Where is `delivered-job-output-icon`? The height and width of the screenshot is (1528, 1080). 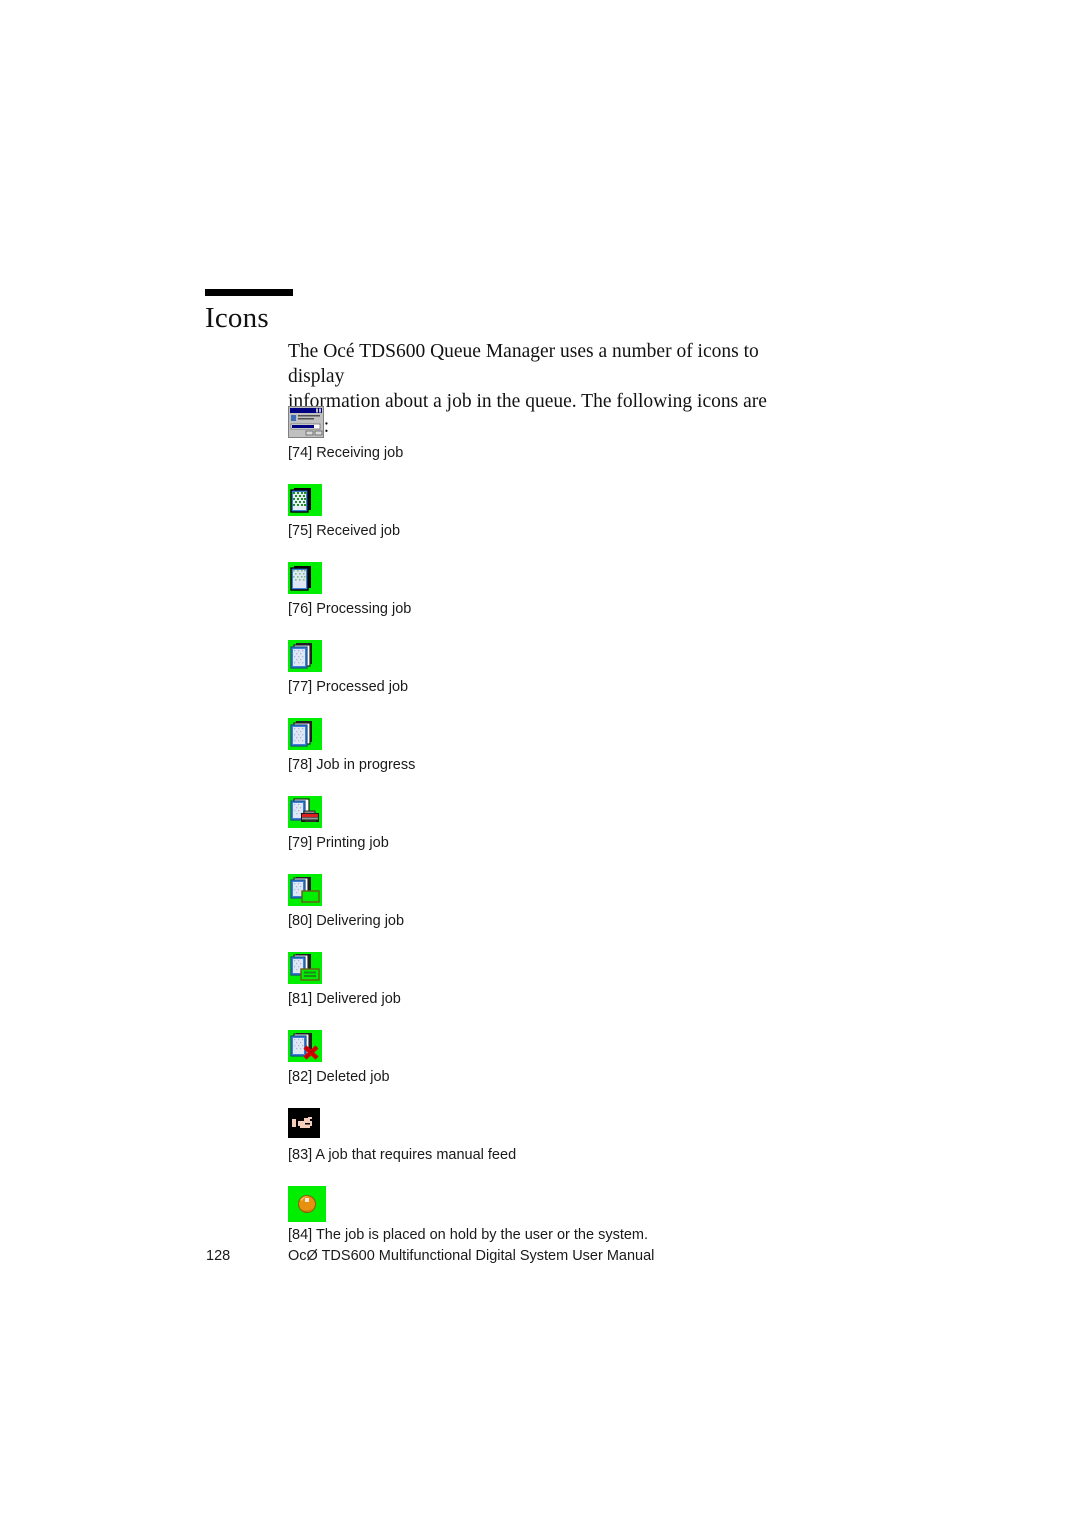
delivered-job-output-icon is located at coordinates (306, 969).